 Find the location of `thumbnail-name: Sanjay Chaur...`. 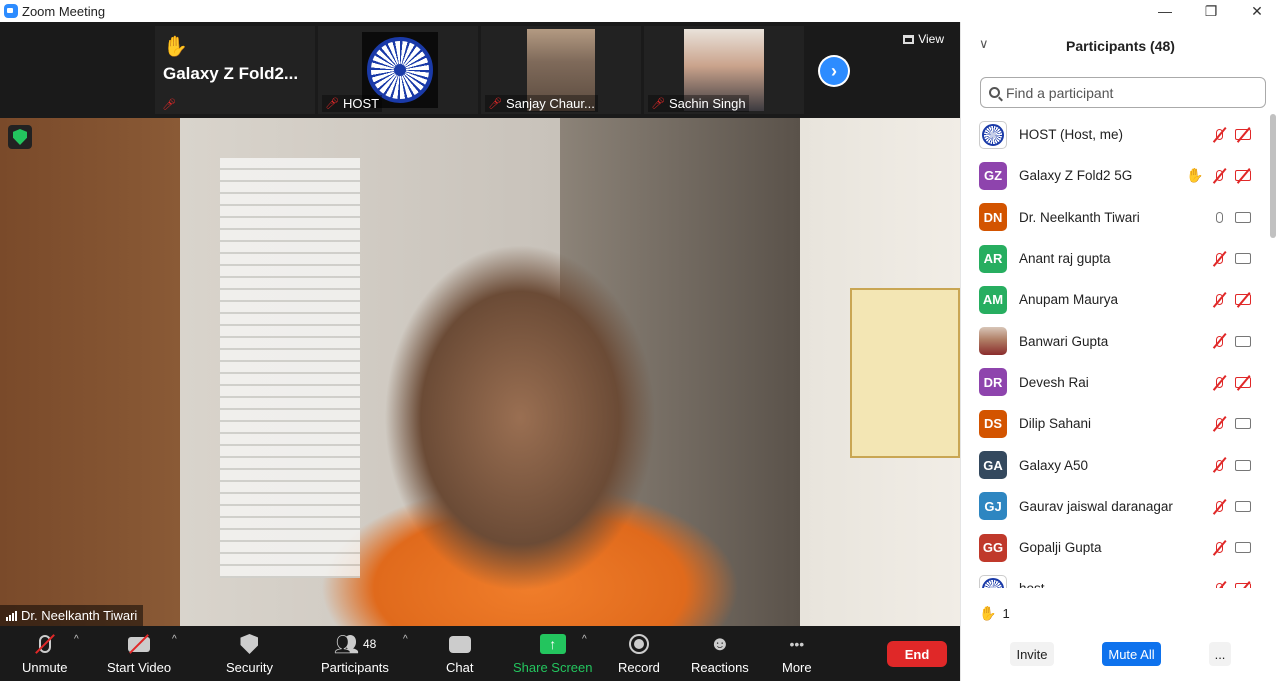

thumbnail-name: Sanjay Chaur... is located at coordinates (550, 103).